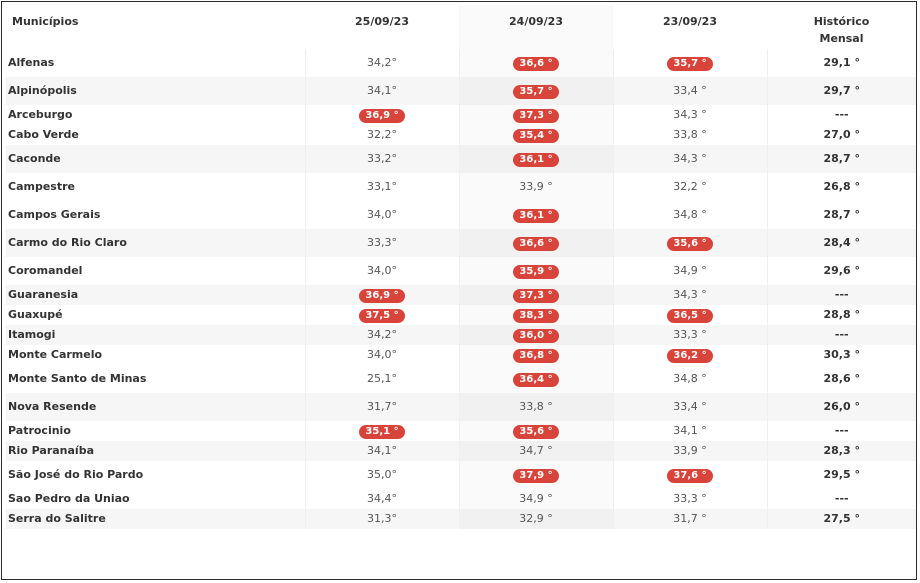 This screenshot has width=920, height=583. I want to click on temp-cell-2: 34,9 °, so click(536, 499).